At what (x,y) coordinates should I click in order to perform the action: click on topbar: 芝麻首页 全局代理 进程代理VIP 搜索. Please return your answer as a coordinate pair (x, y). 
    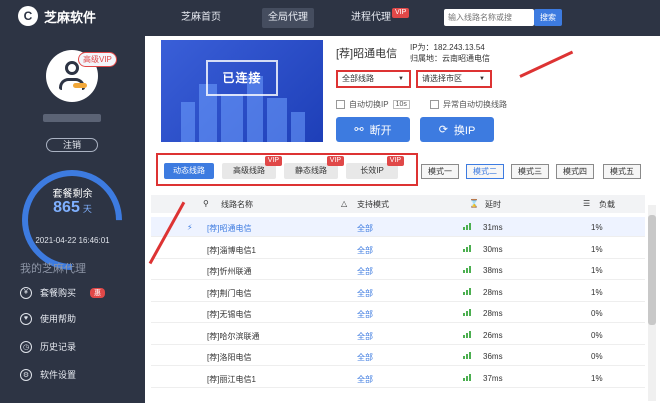
    Looking at the image, I should click on (402, 18).